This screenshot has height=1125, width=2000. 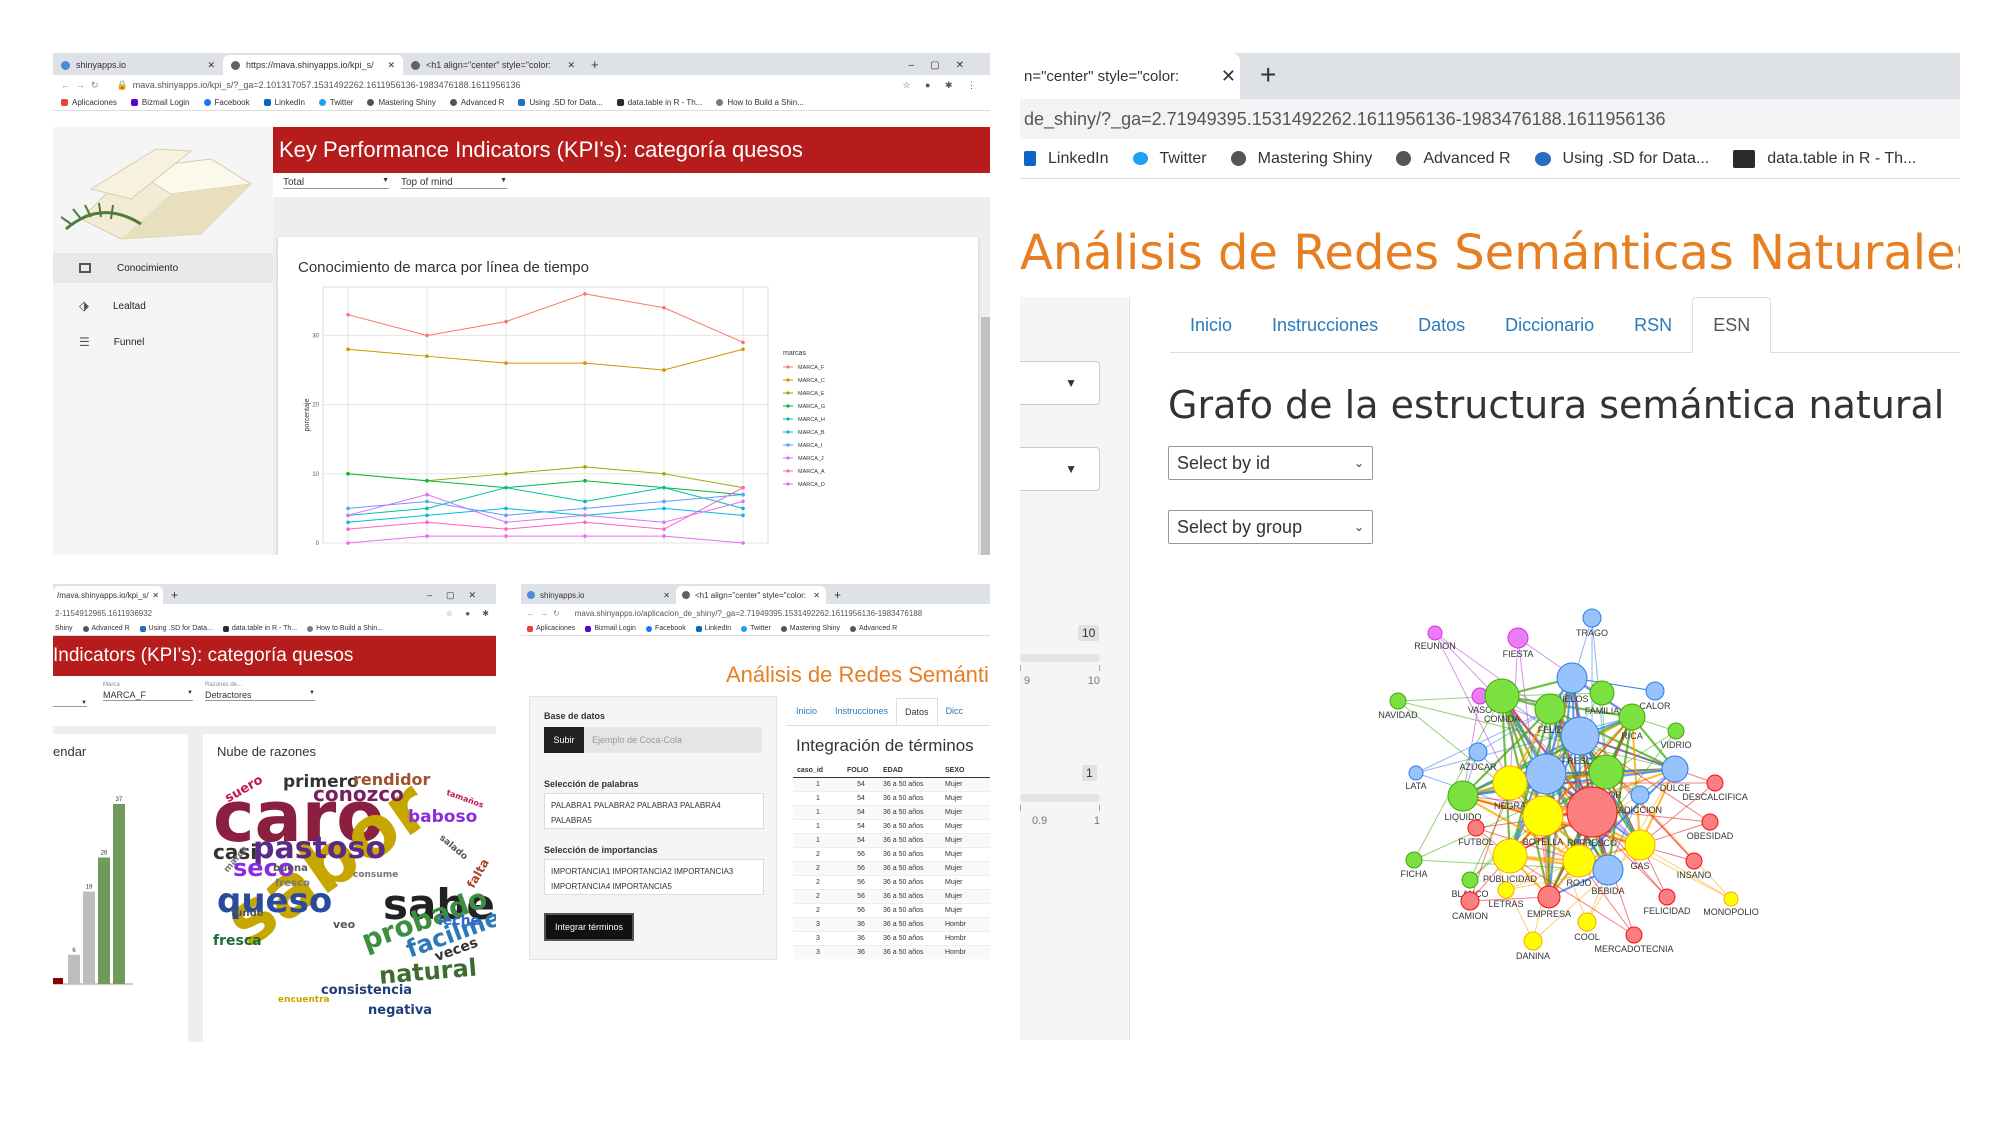 I want to click on column-header: SEXO, so click(x=965, y=771).